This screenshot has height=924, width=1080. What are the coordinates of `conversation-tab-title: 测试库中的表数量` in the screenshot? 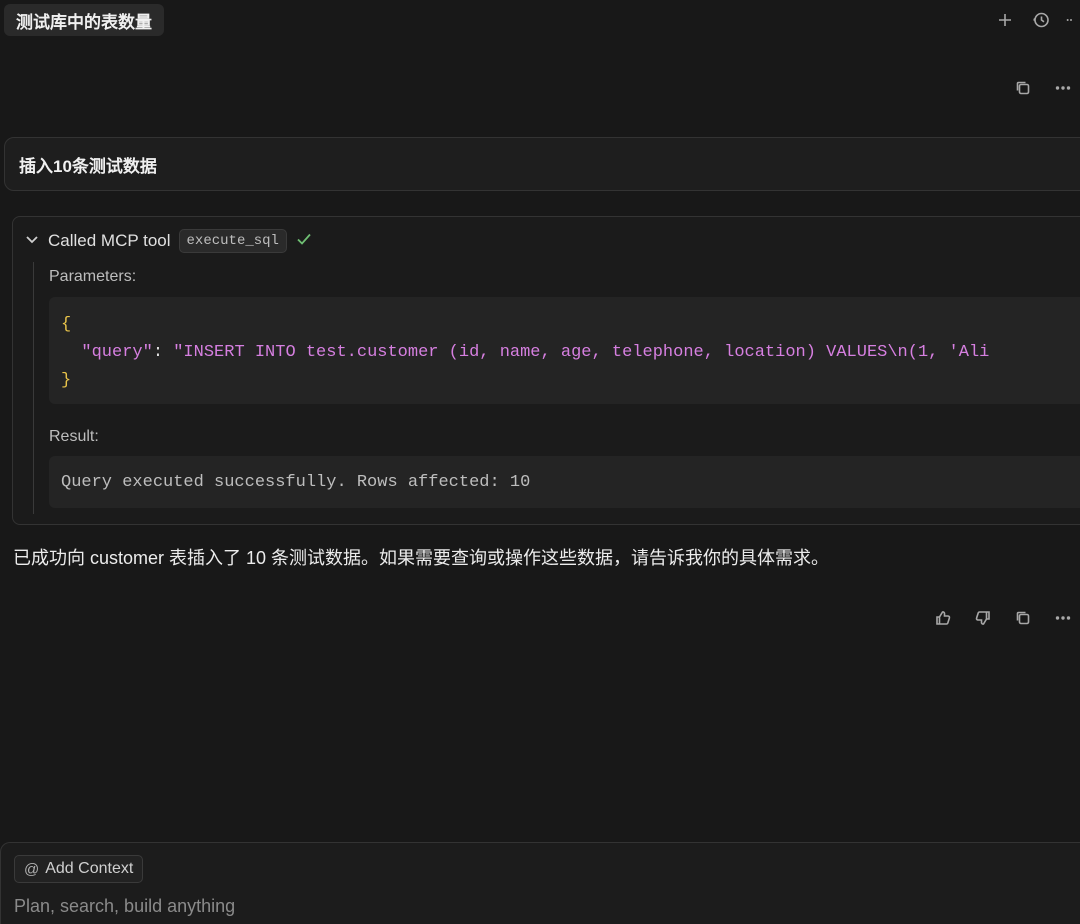 It's located at (84, 22).